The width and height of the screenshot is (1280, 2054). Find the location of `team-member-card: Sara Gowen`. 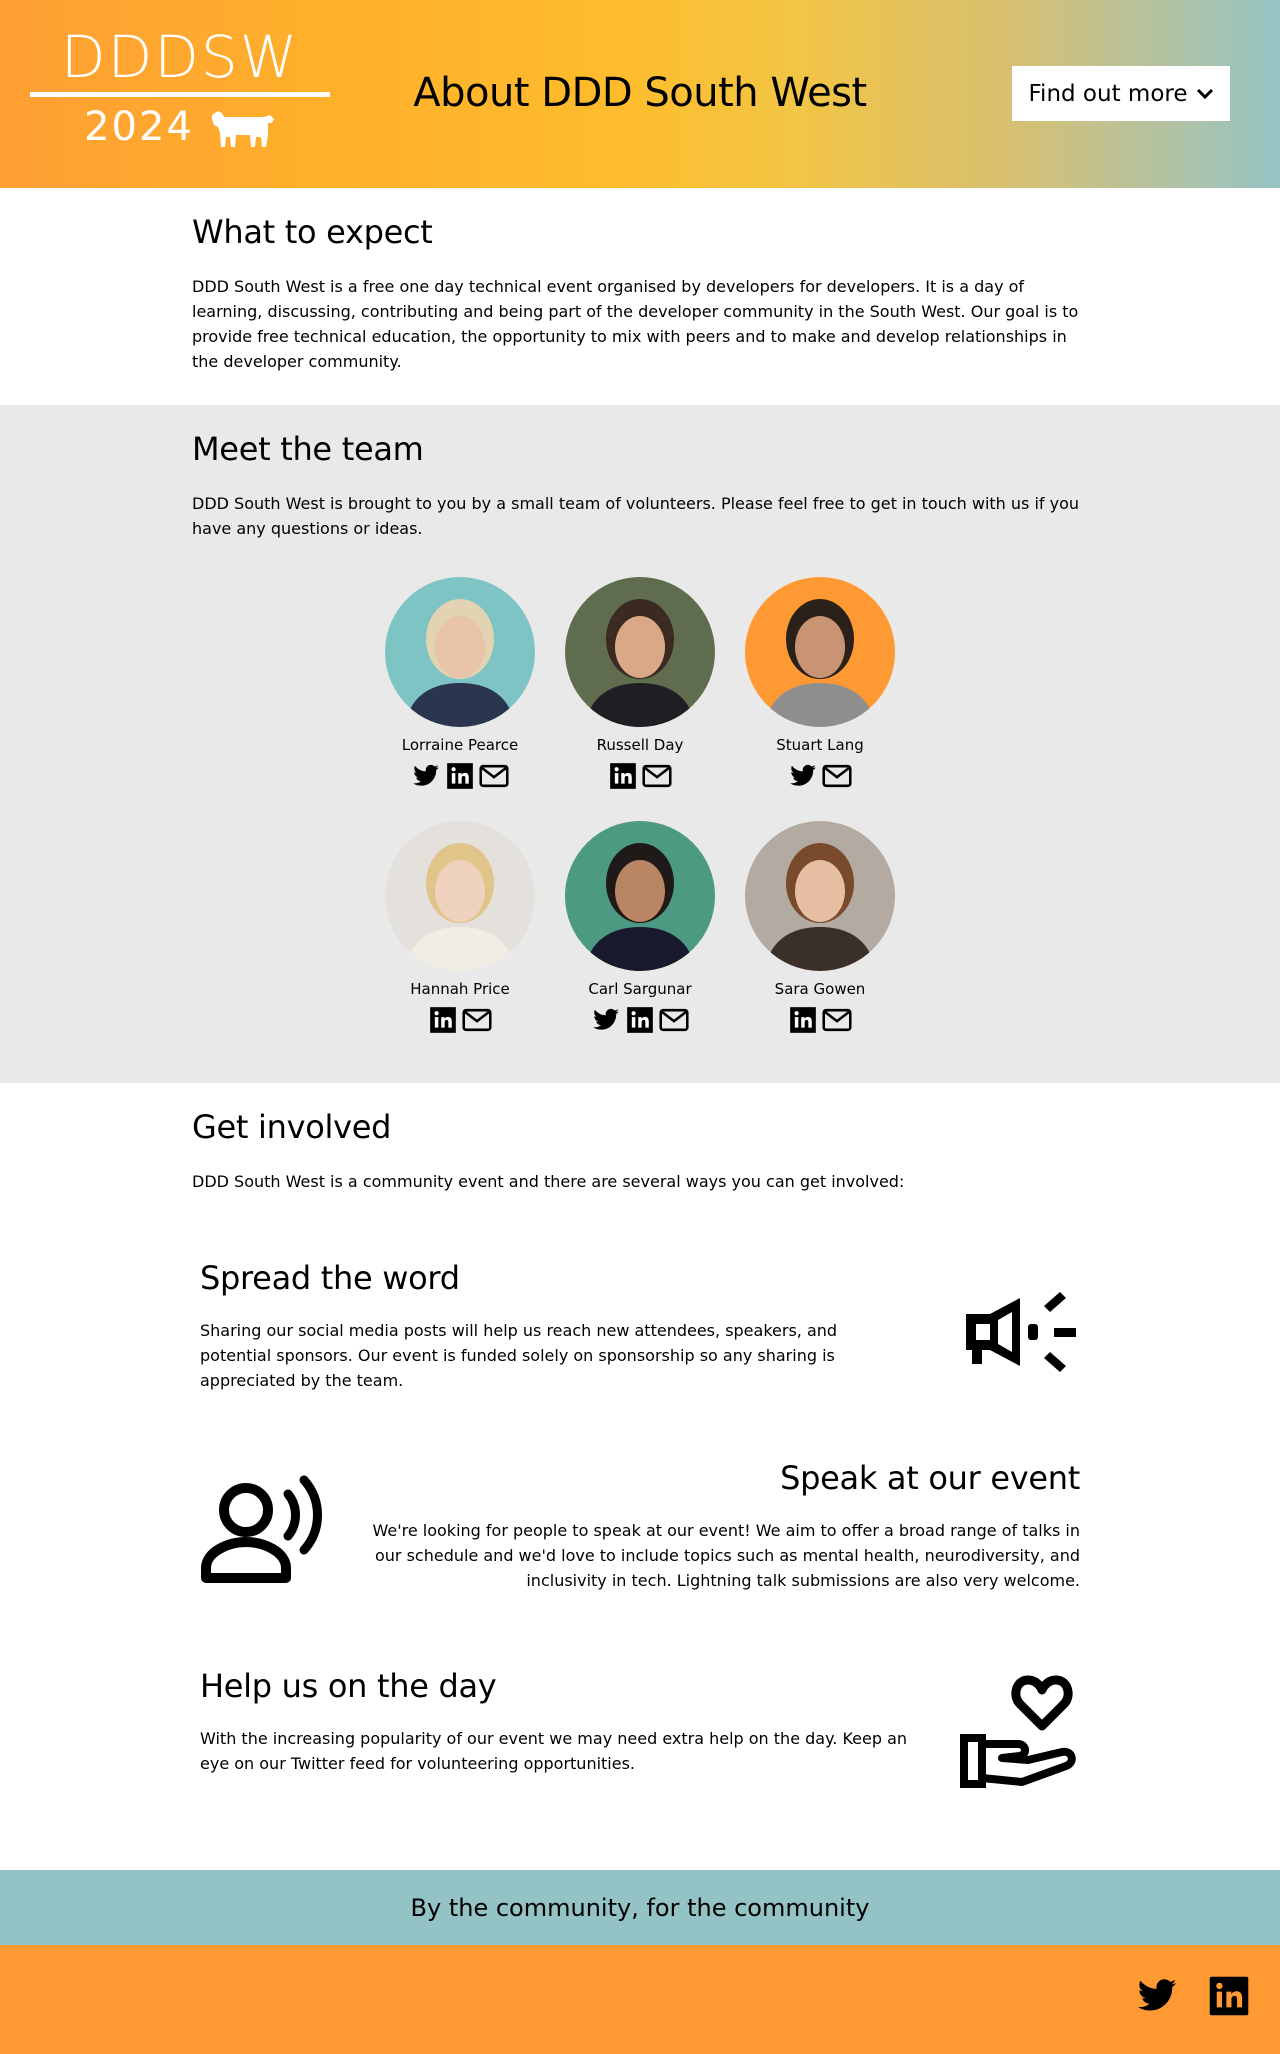

team-member-card: Sara Gowen is located at coordinates (820, 928).